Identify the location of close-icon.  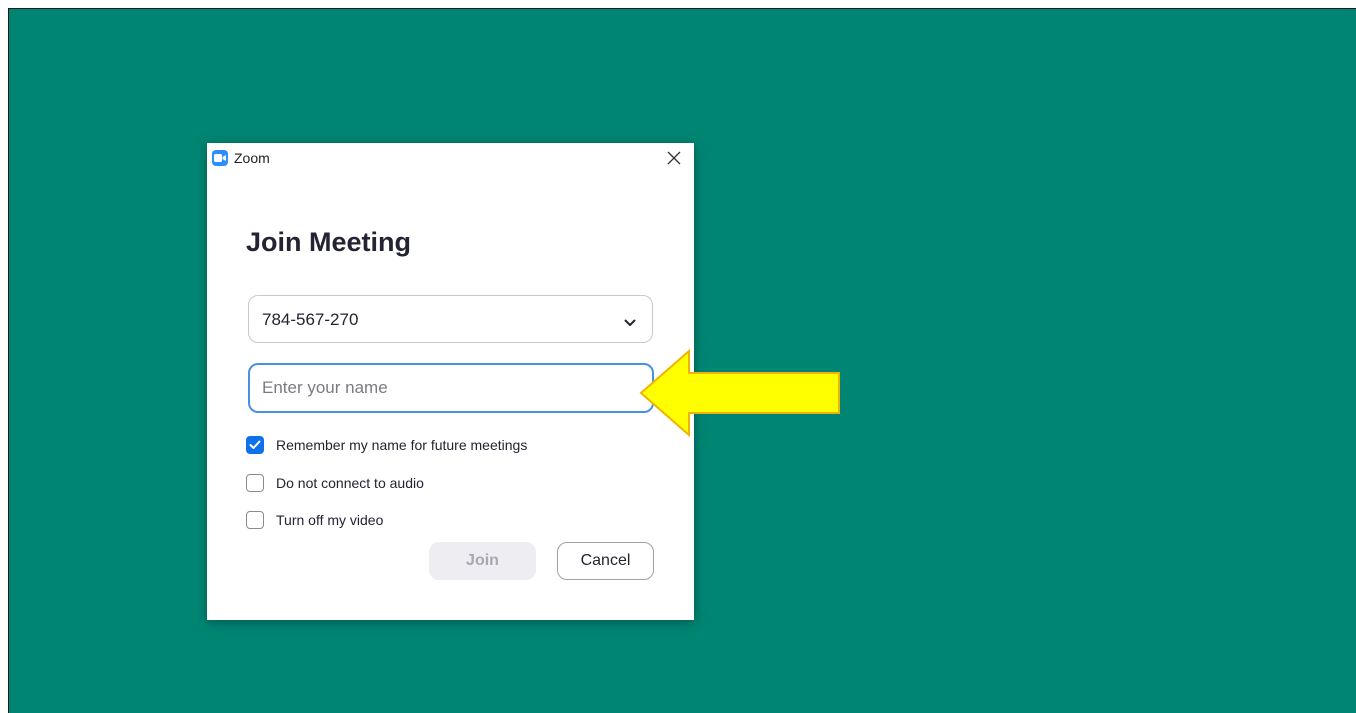
(674, 158).